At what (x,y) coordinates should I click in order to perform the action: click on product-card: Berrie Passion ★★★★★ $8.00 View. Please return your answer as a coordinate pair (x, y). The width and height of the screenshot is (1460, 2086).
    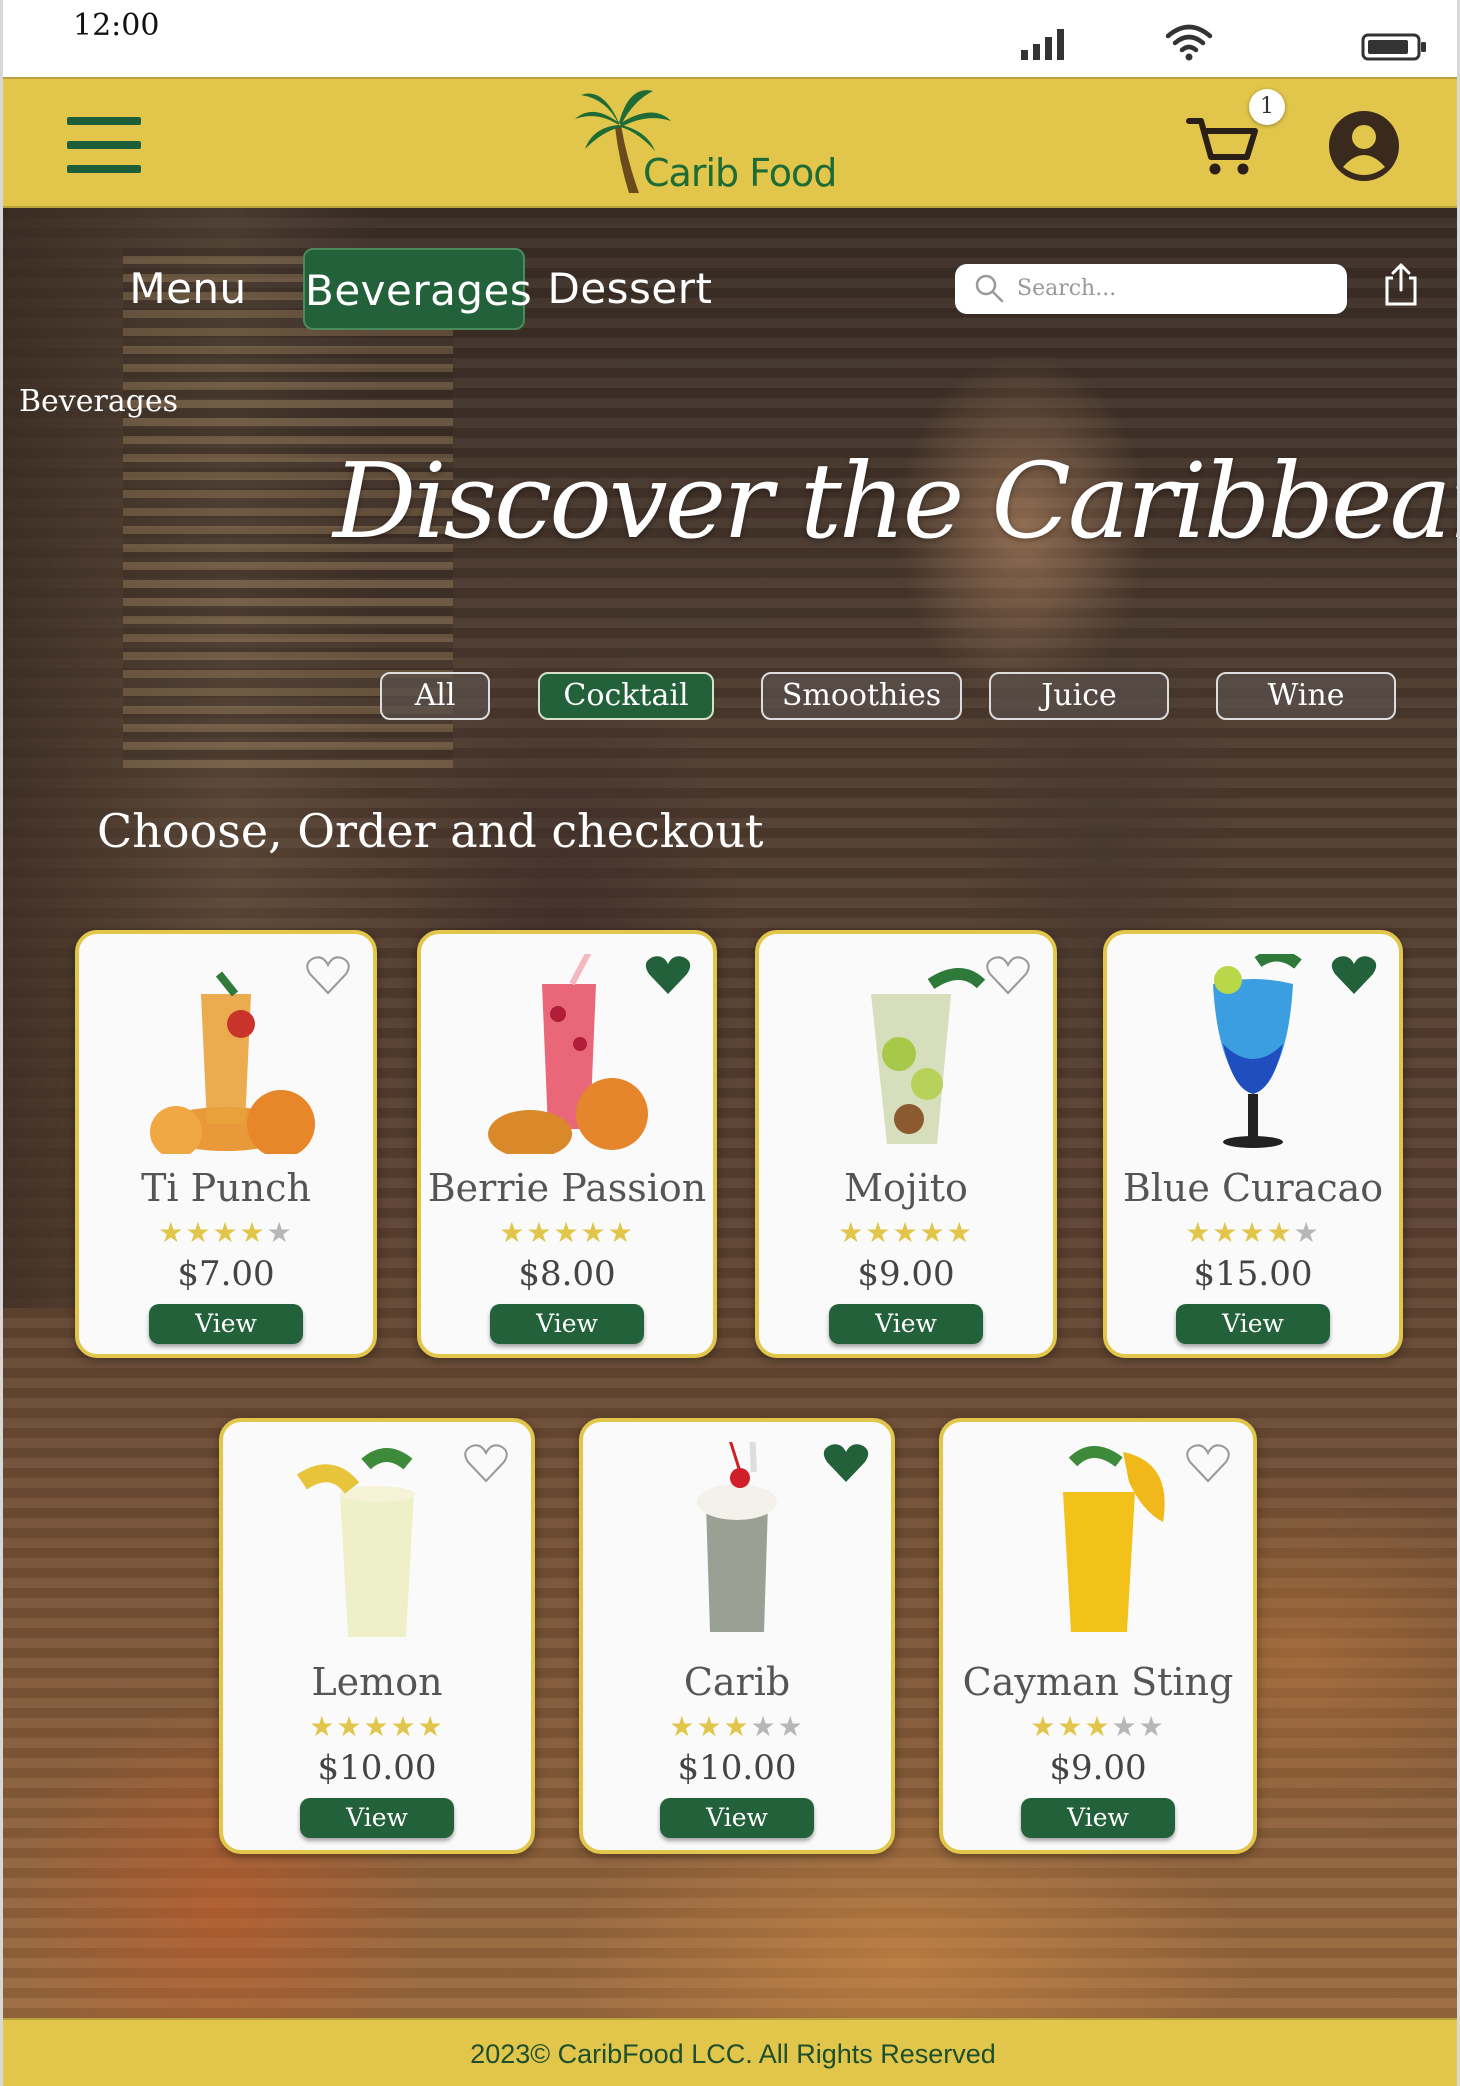
    Looking at the image, I should click on (567, 1144).